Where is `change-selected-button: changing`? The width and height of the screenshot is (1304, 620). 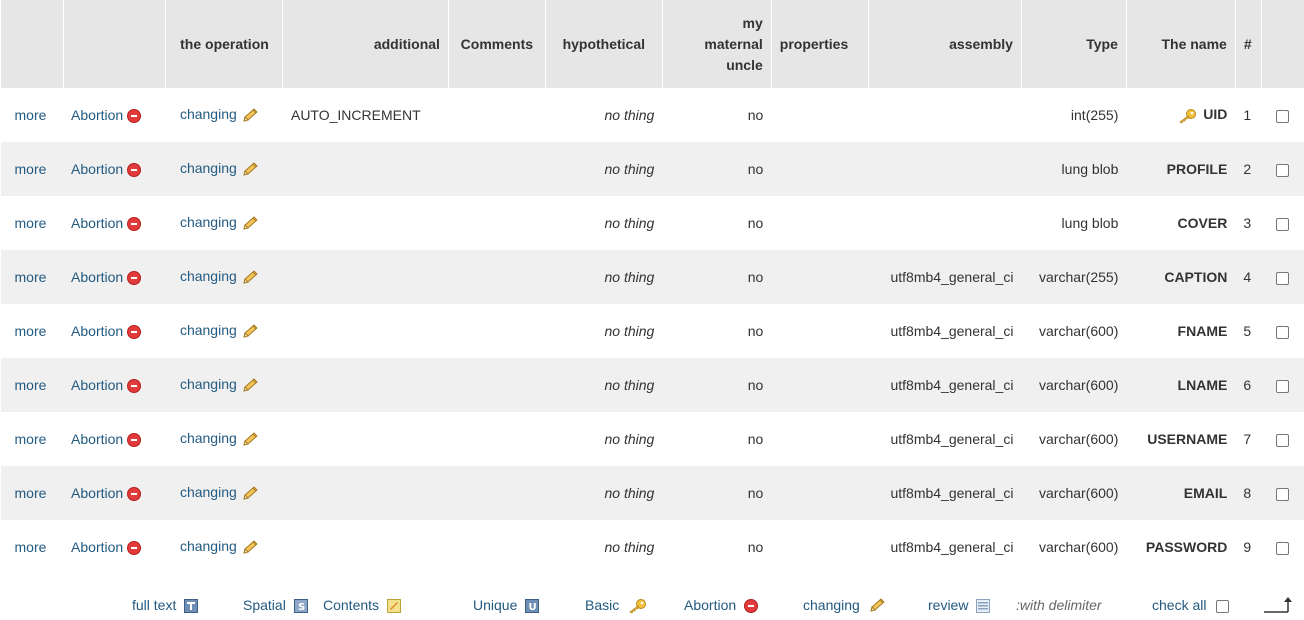
change-selected-button: changing is located at coordinates (844, 605).